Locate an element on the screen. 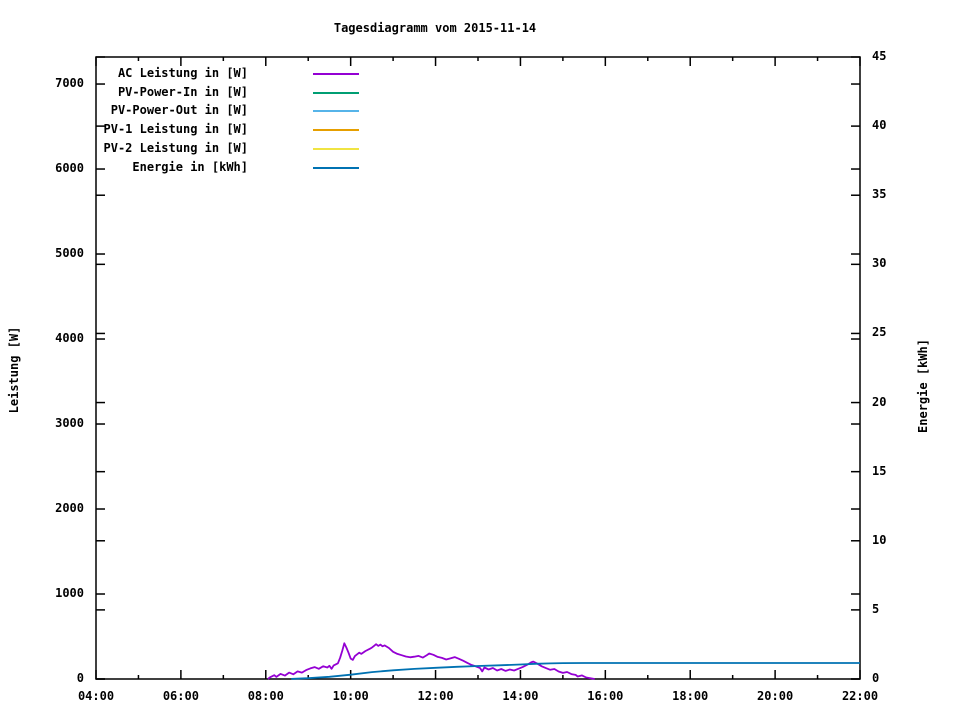  legend-label-pv-2-leistung-in-w-: PV-2 Leistung in [W] is located at coordinates (176, 147).